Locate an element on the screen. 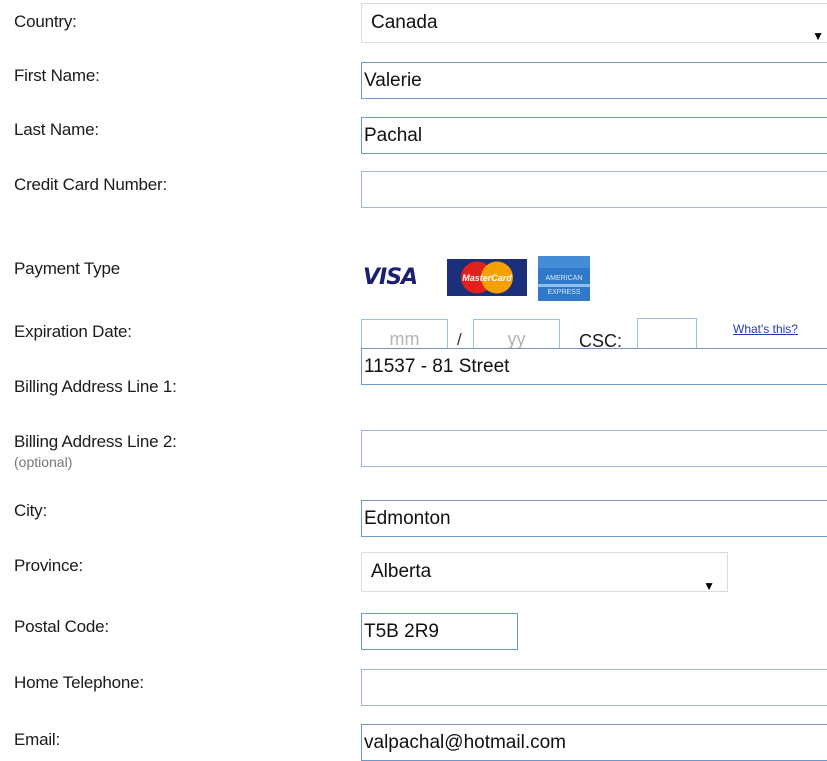 The image size is (827, 761). last-name-label: Last Name: is located at coordinates (56, 129).